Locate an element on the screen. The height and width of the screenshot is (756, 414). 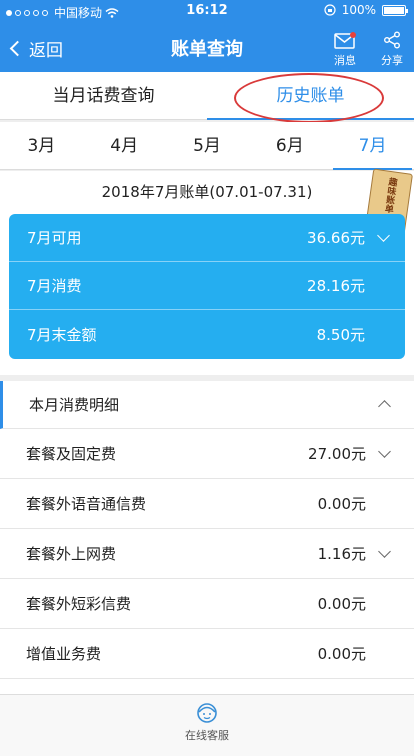
top-bar: 中国移动 16:12 100% 返回 账单查询 消息 分享 is located at coordinates (207, 36).